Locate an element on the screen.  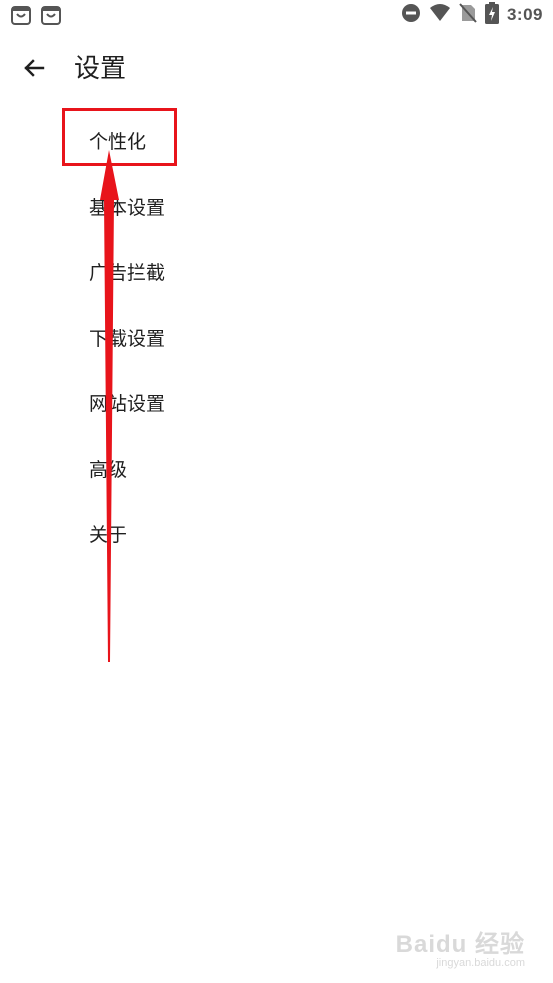
settings-item-download: 下载设置 is located at coordinates (276, 338).